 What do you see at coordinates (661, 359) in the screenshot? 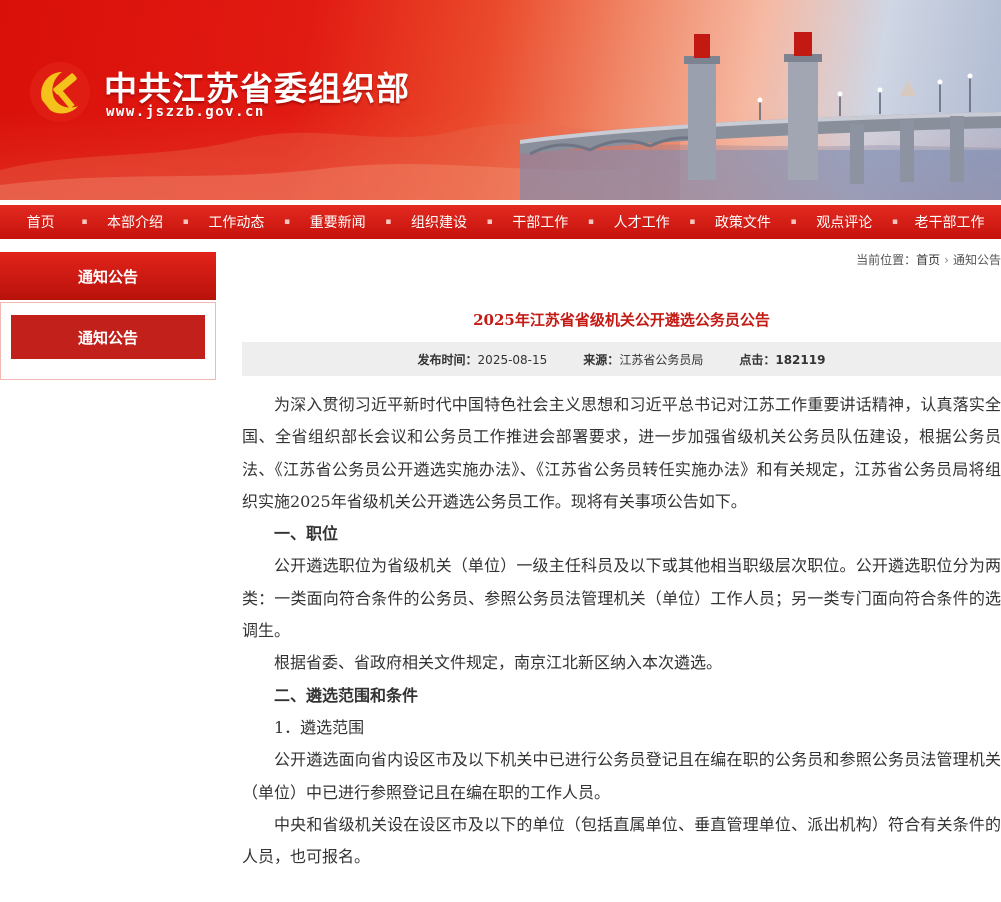
I see `source-value: 江苏省公务员局` at bounding box center [661, 359].